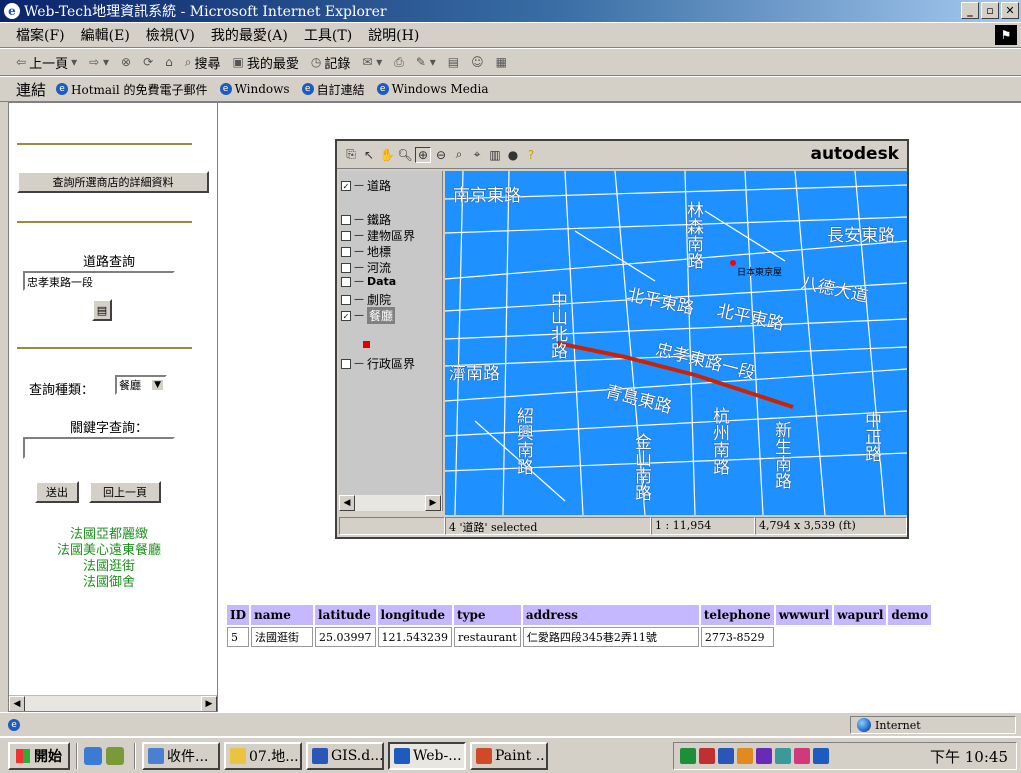 This screenshot has width=1021, height=773. Describe the element at coordinates (266, 62) in the screenshot. I see `favorites-button: ▣ 我的最愛` at that location.